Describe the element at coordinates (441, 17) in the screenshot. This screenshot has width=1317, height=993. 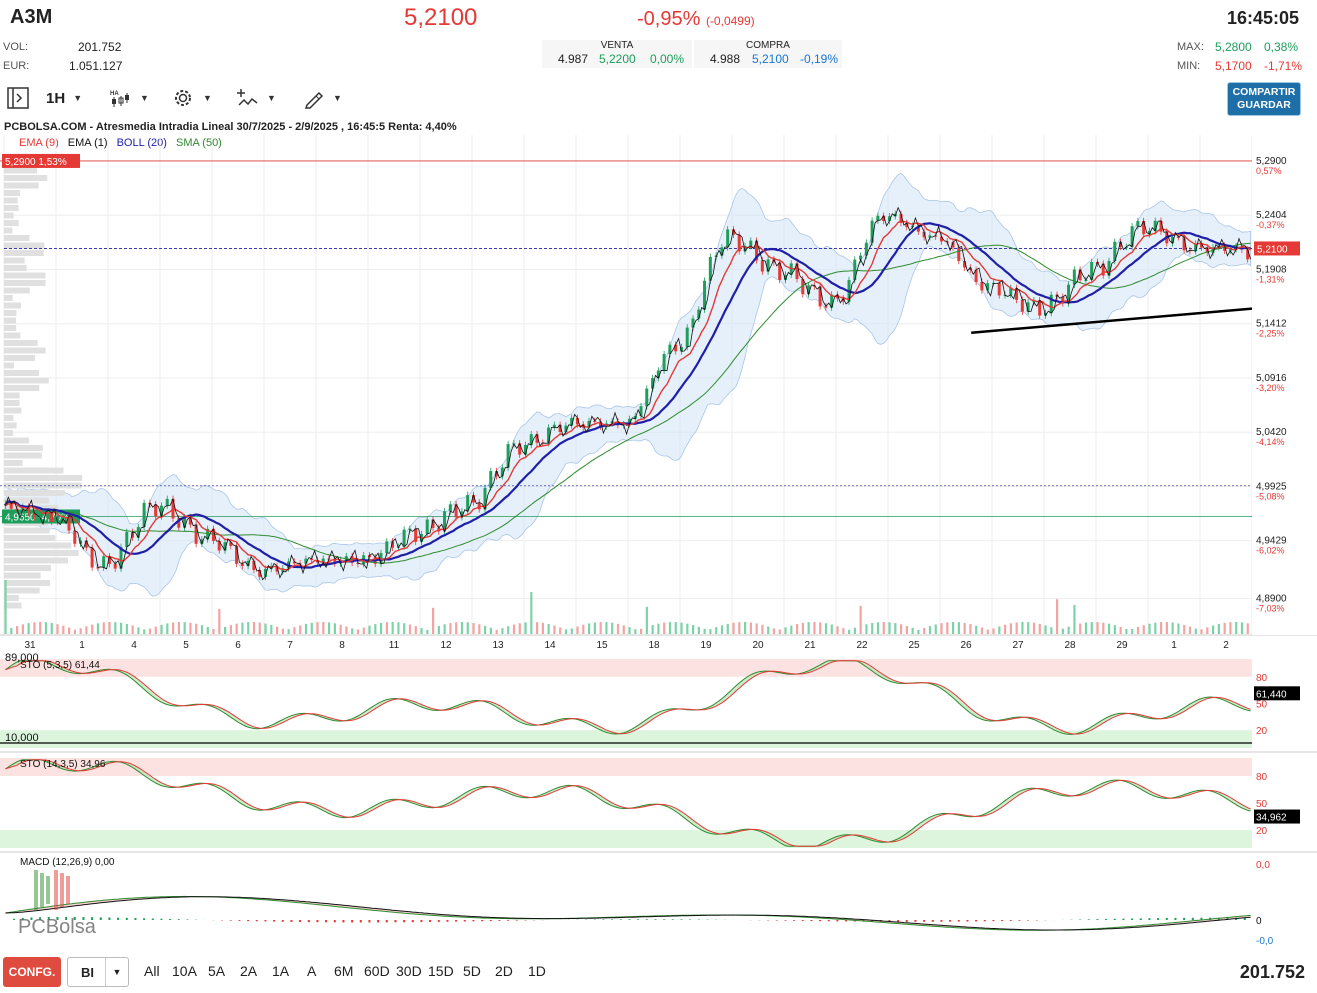
I see `last-price: 5,2100` at that location.